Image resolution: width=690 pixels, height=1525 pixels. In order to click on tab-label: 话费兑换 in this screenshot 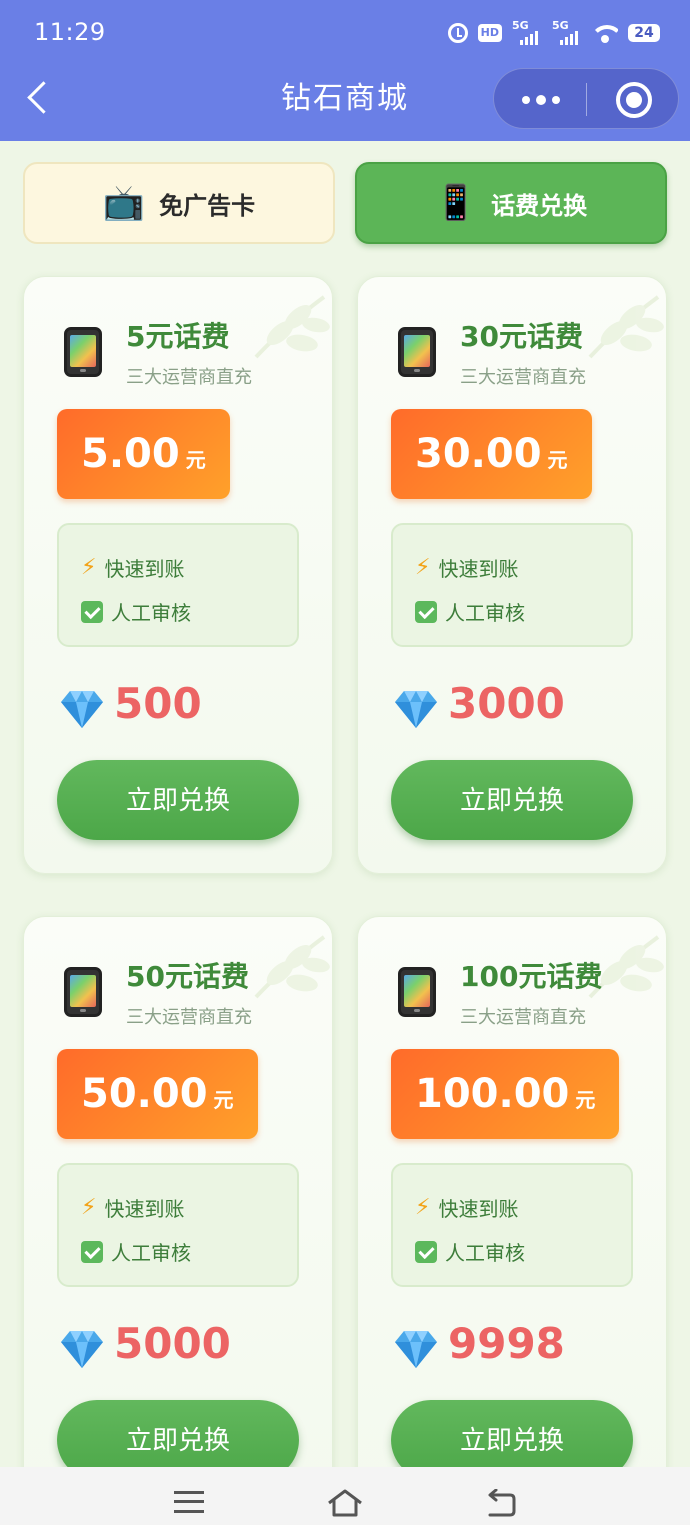, I will do `click(539, 205)`.